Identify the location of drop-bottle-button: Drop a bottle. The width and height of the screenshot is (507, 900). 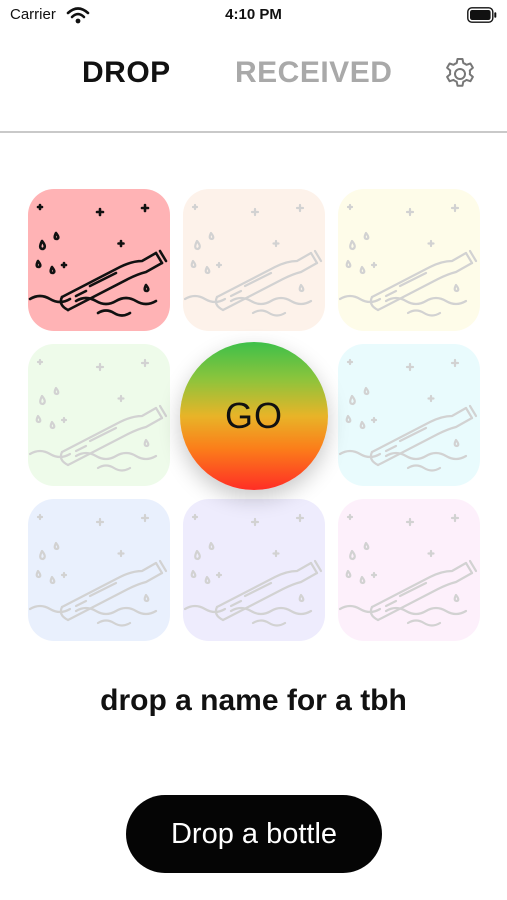
(254, 834).